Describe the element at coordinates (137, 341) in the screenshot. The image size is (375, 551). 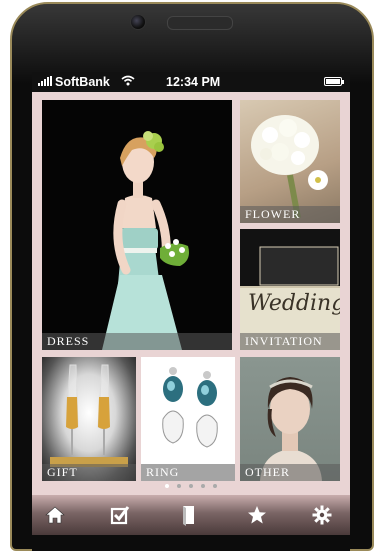
I see `tile-label-dress: DRESS` at that location.